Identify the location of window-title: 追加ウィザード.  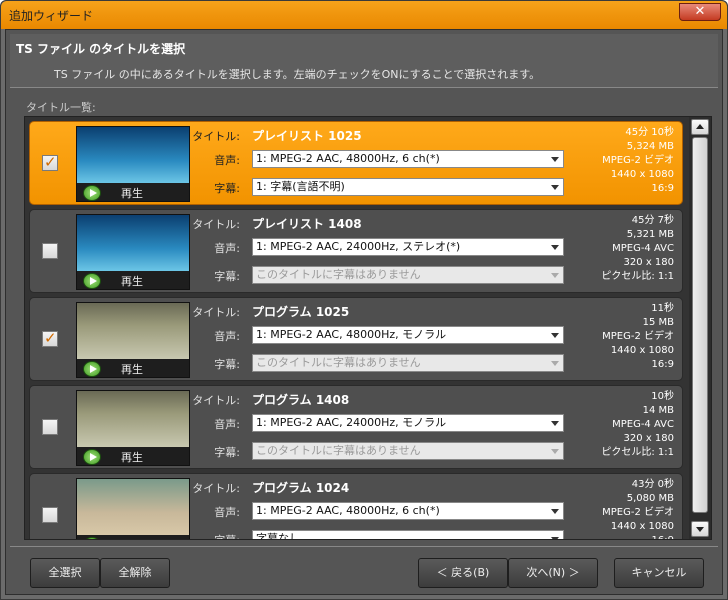
(51, 16).